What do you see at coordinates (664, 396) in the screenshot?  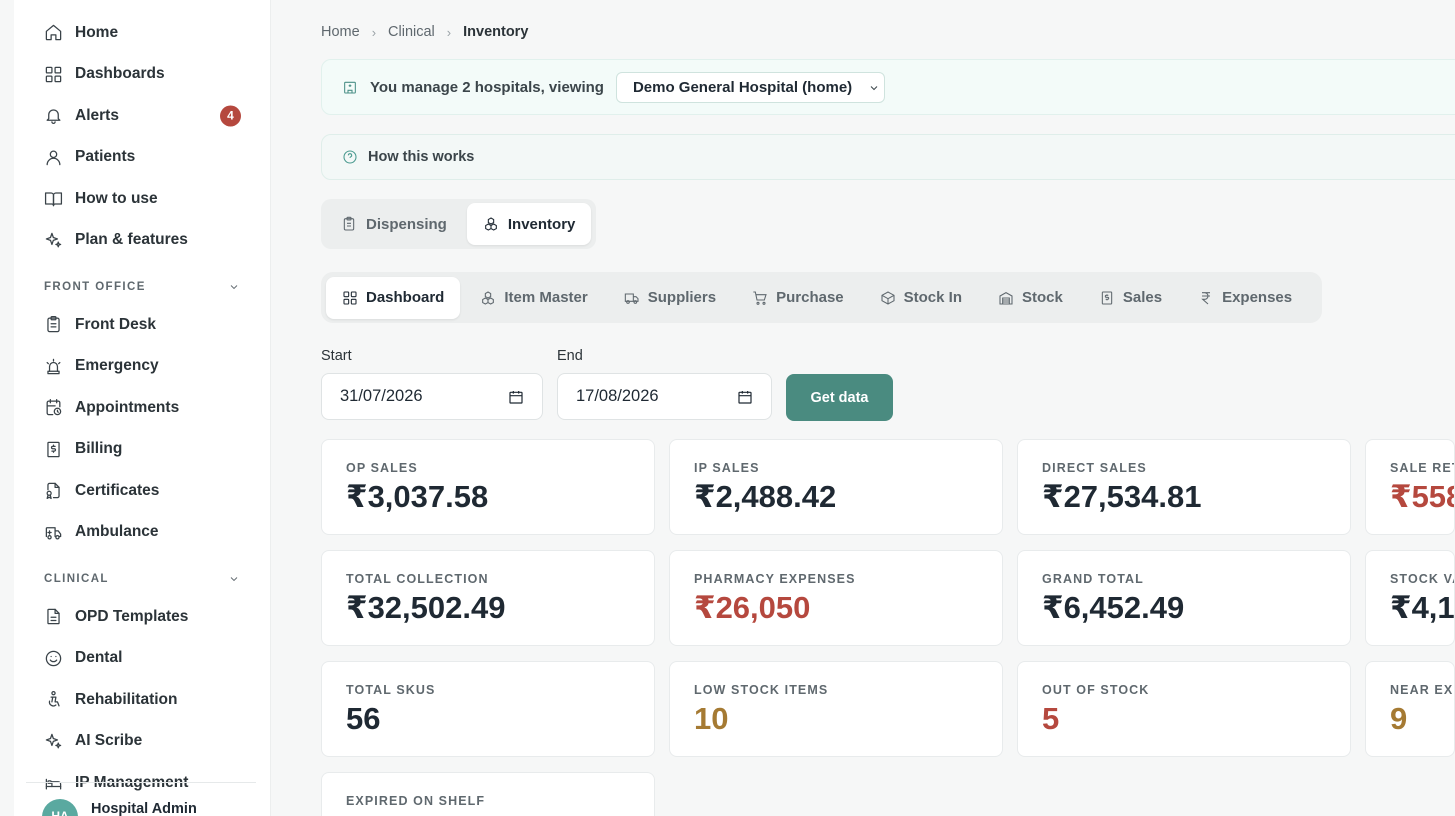 I see `end-date-input: 17/08/2026` at bounding box center [664, 396].